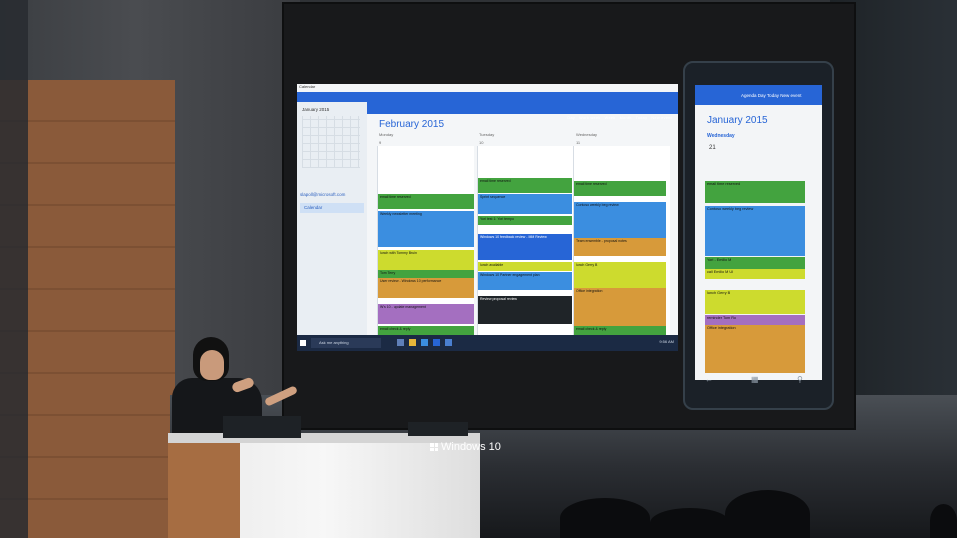  I want to click on podium-laptop-secondary, so click(438, 429).